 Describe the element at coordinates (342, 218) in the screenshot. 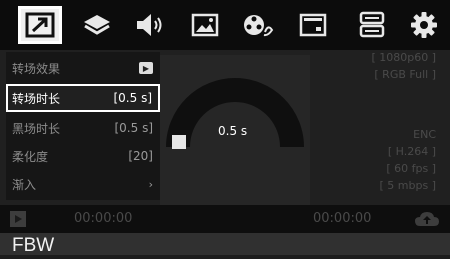

I see `stream-timecode: 00:00:00` at that location.